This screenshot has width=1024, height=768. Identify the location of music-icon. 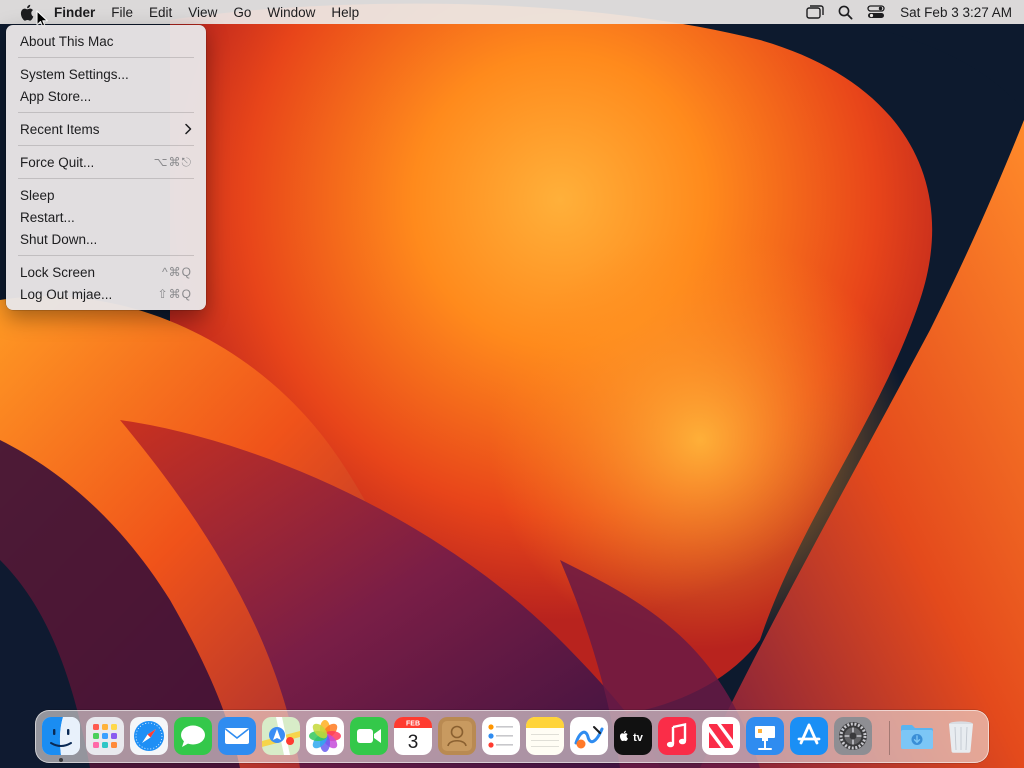
(677, 736).